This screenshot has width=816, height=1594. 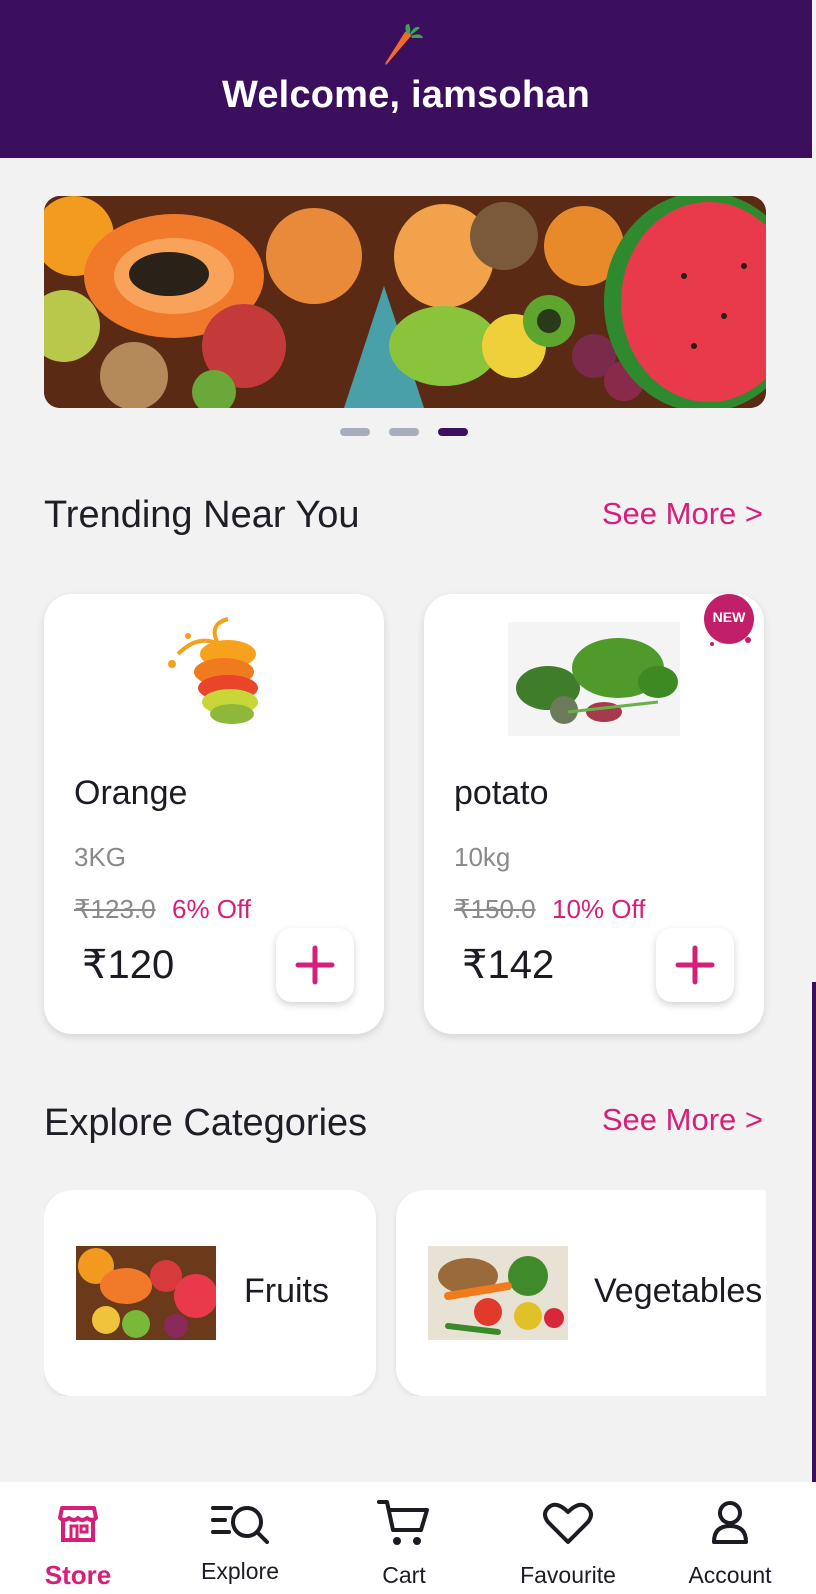 What do you see at coordinates (453, 432) in the screenshot?
I see `pagination-dot-active` at bounding box center [453, 432].